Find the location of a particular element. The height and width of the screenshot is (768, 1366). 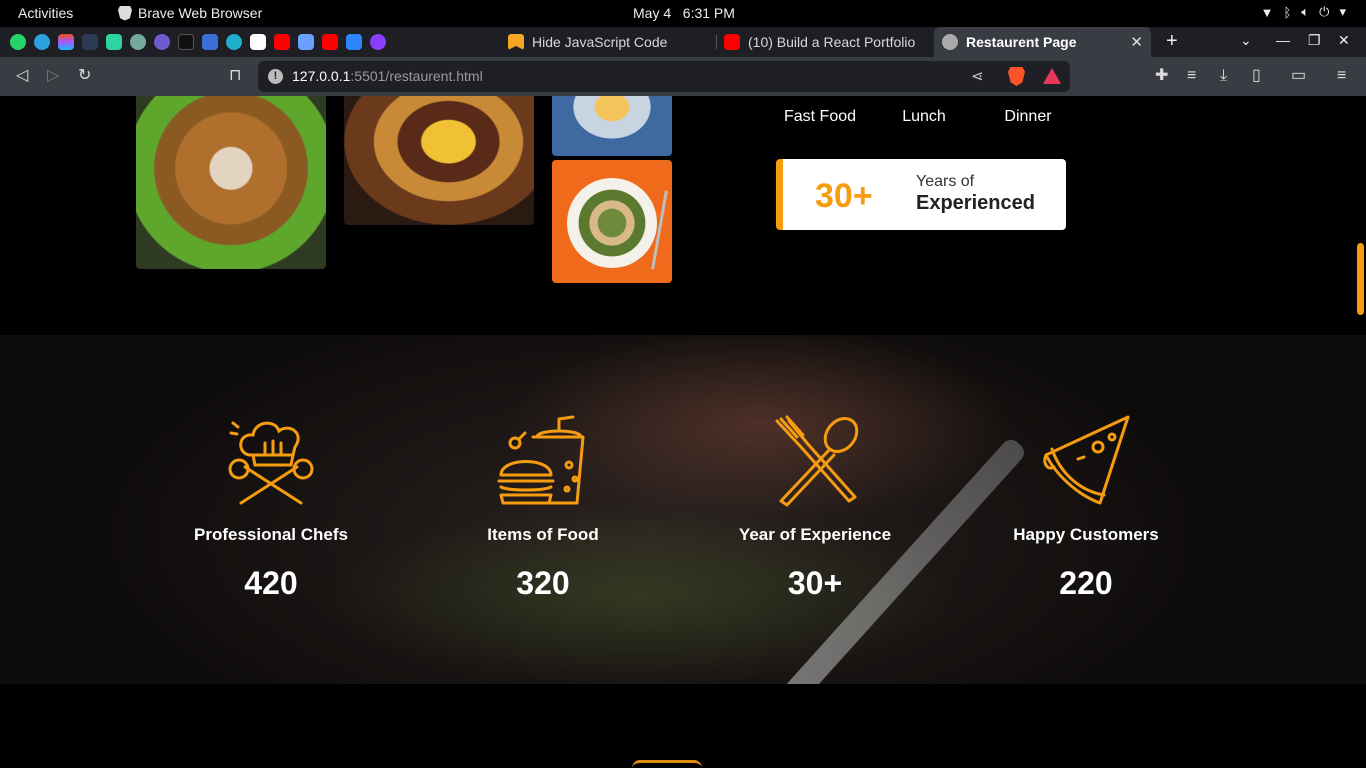

burger-photo is located at coordinates (439, 160).